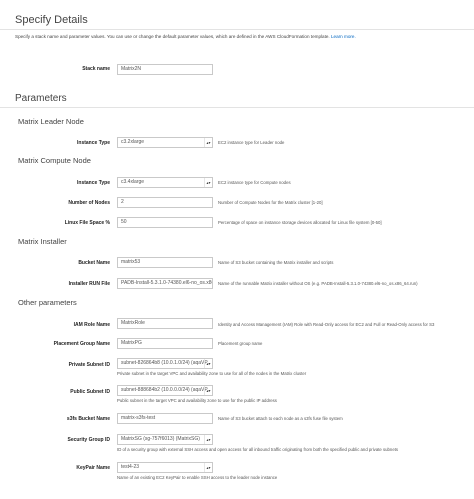 Image resolution: width=474 pixels, height=499 pixels. What do you see at coordinates (88, 419) in the screenshot?
I see `s3fs-bucket-label: s3fs Bucket Name` at bounding box center [88, 419].